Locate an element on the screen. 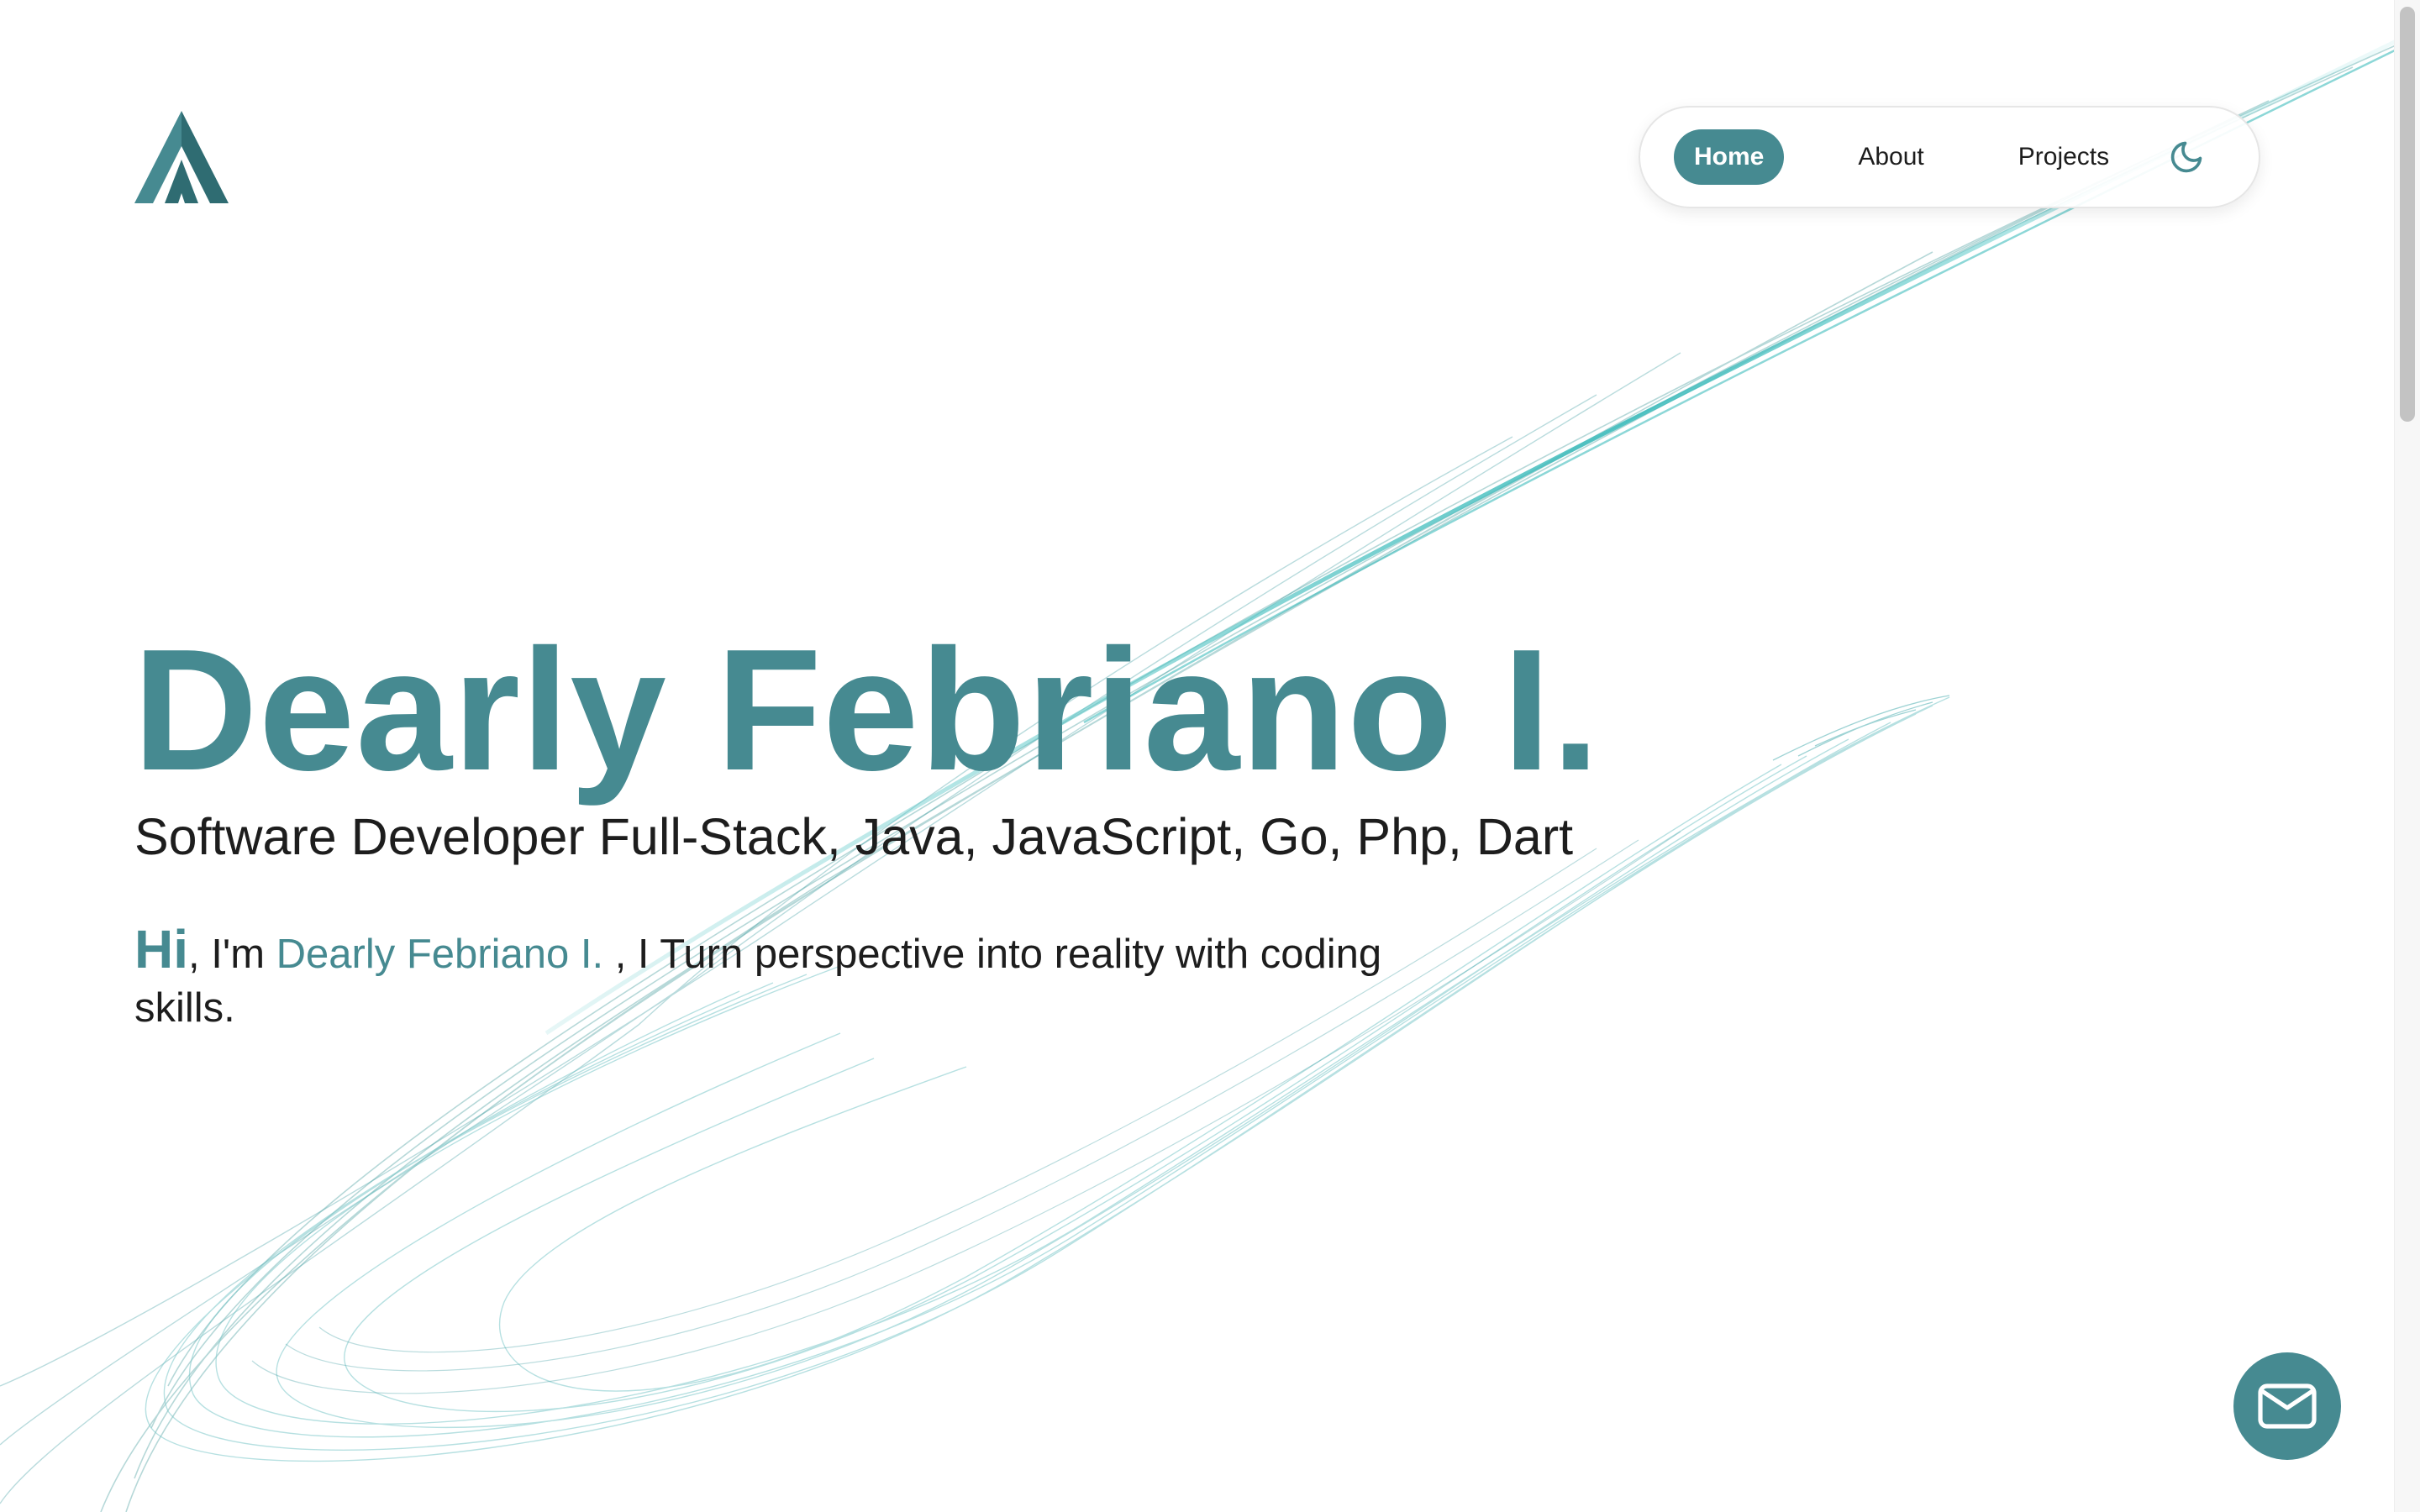 The height and width of the screenshot is (1512, 2420). contact-mail-button is located at coordinates (2287, 1406).